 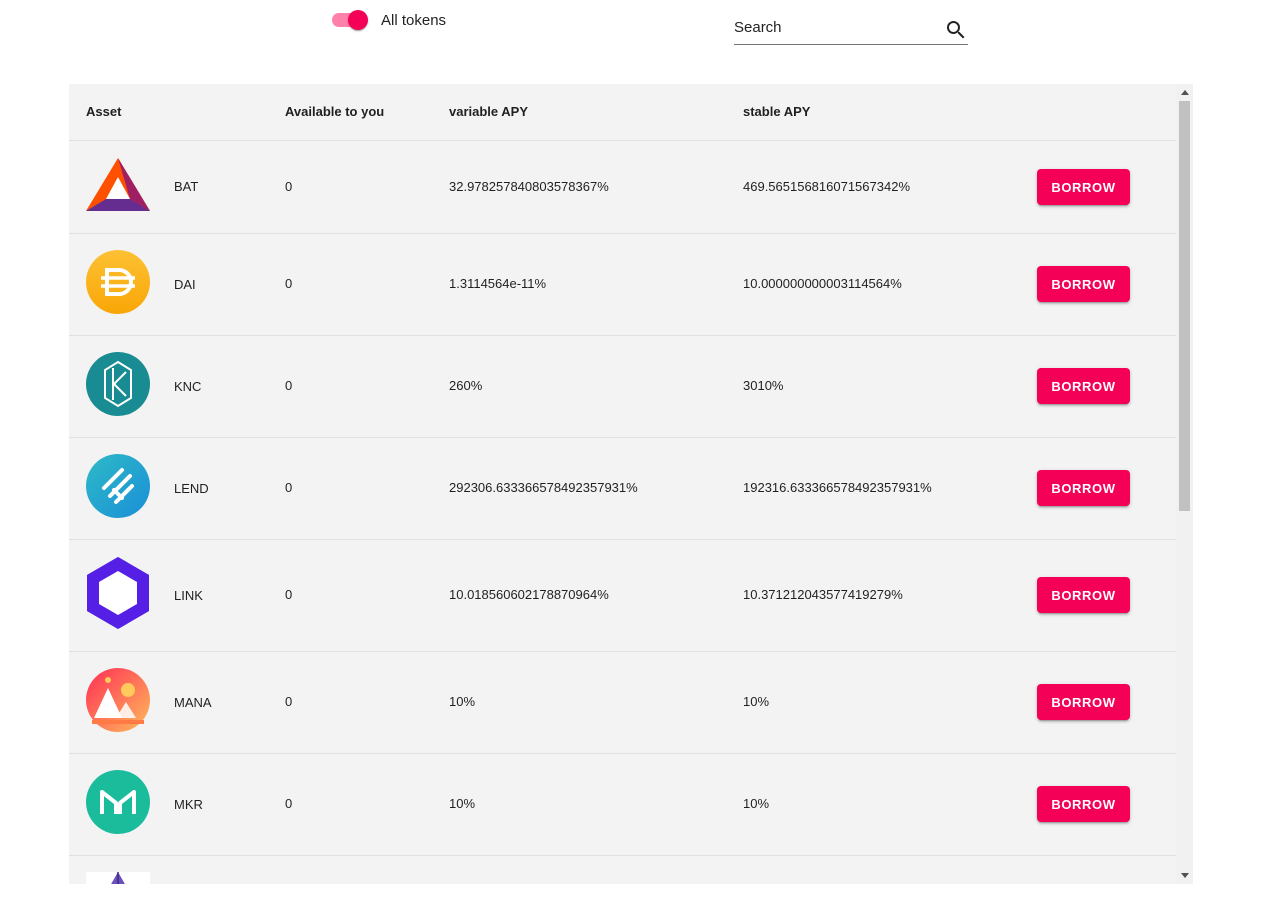 I want to click on bat-logo-icon, so click(x=118, y=187).